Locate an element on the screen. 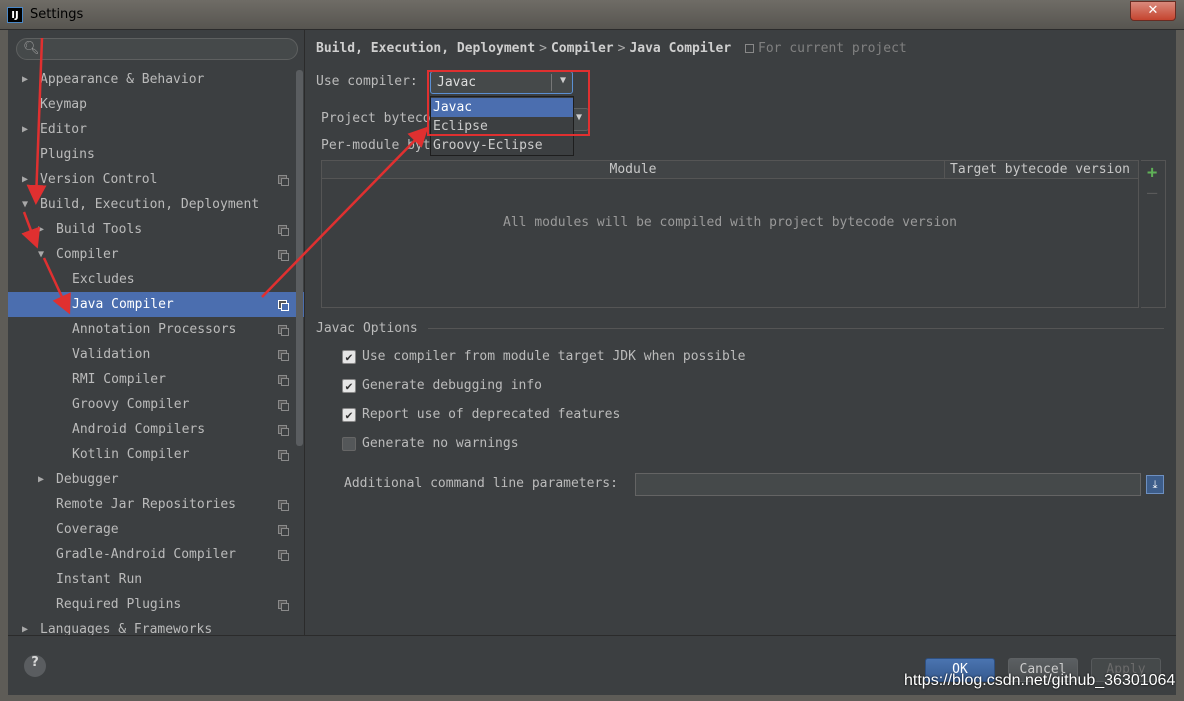 Image resolution: width=1184 pixels, height=701 pixels. project-scope-label: For current project is located at coordinates (832, 48).